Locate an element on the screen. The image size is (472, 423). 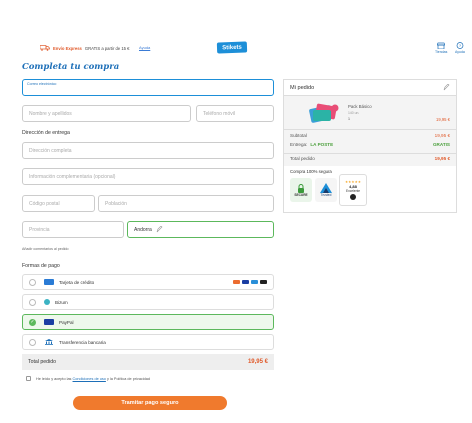
address-heading: Dirección de entrega is located at coordinates (46, 133).